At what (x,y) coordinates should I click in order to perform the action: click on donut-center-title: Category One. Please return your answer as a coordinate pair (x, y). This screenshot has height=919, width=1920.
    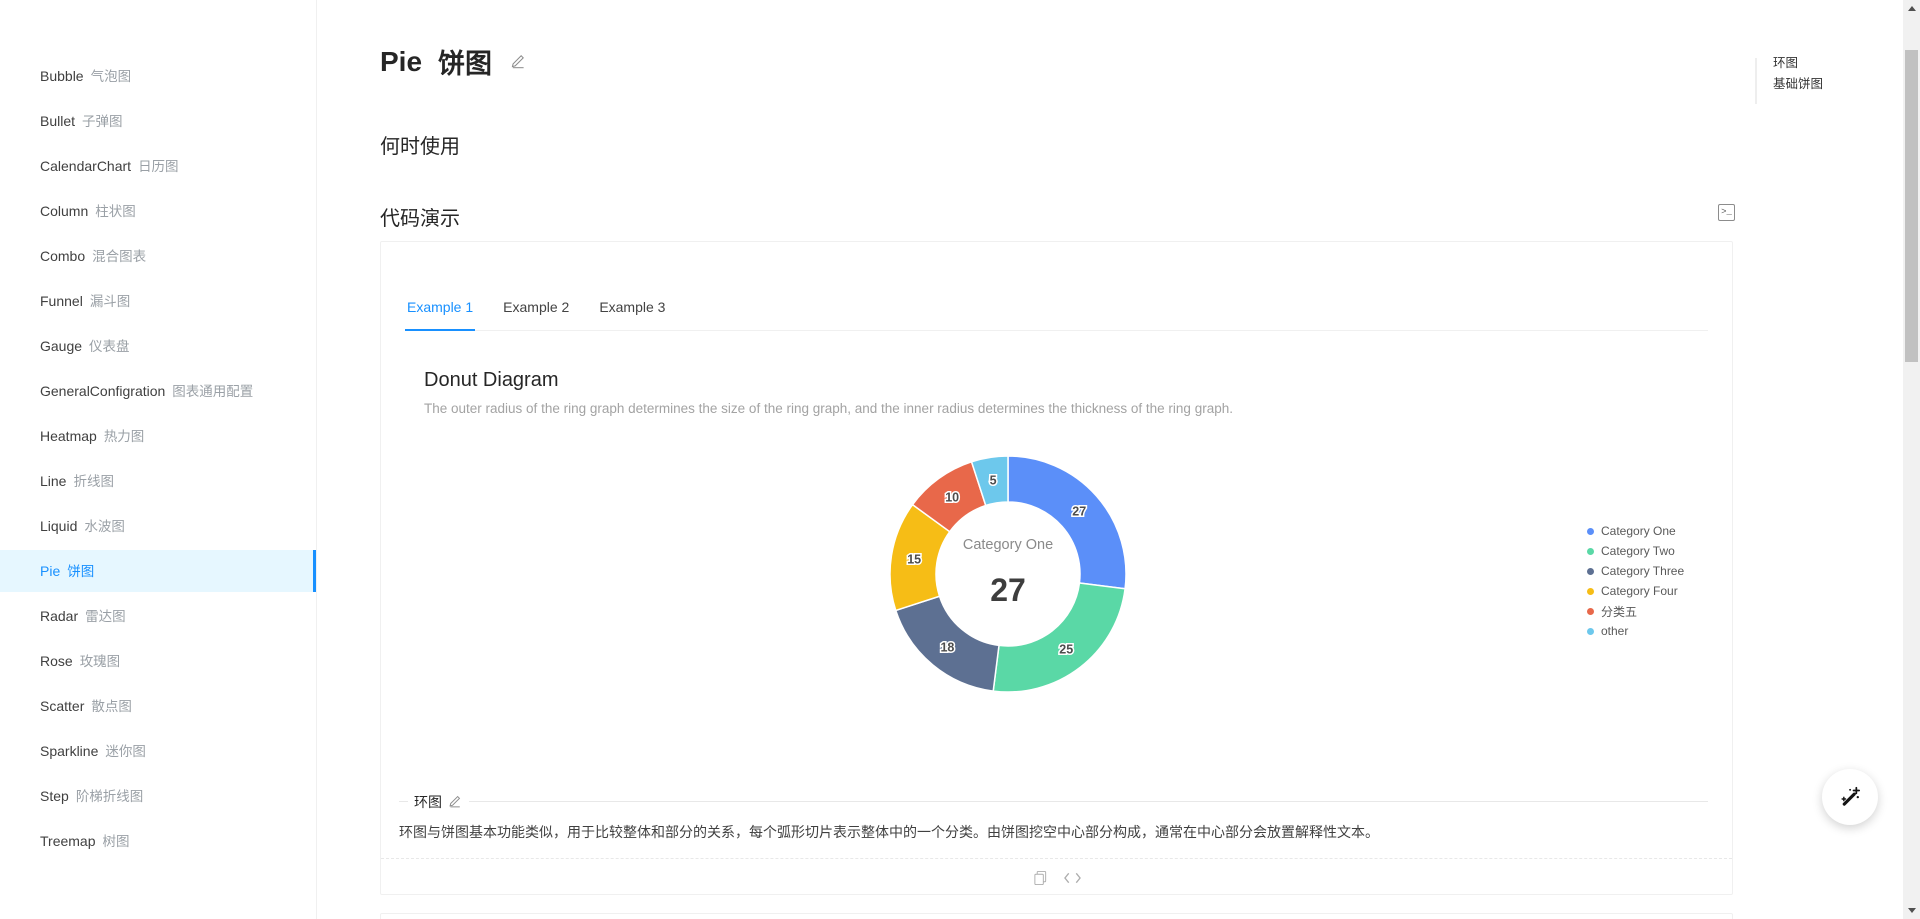
    Looking at the image, I should click on (1008, 545).